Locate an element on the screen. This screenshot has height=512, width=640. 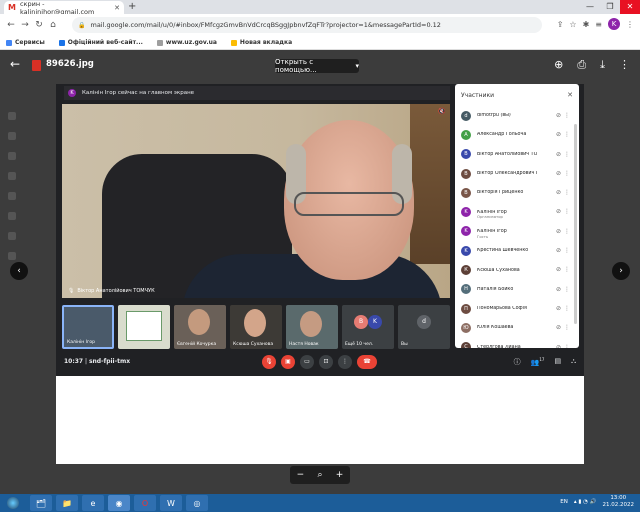
scrollbar is located at coordinates (575, 224).